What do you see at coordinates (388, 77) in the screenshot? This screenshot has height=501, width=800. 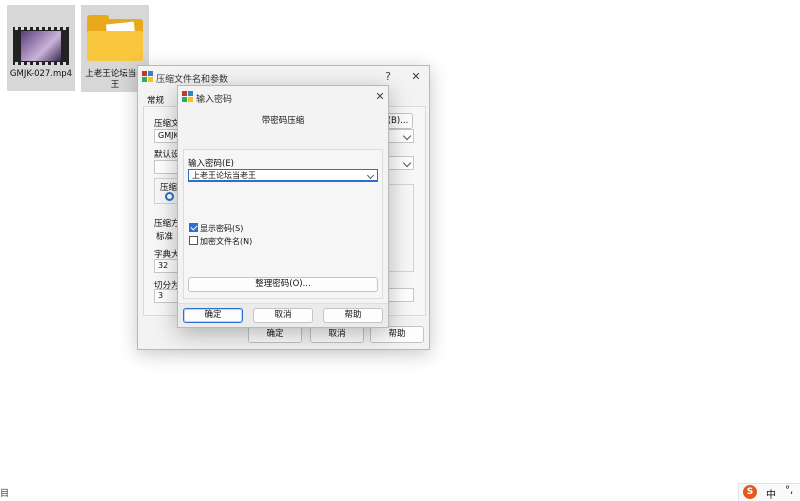 I see `help-icon: ?` at bounding box center [388, 77].